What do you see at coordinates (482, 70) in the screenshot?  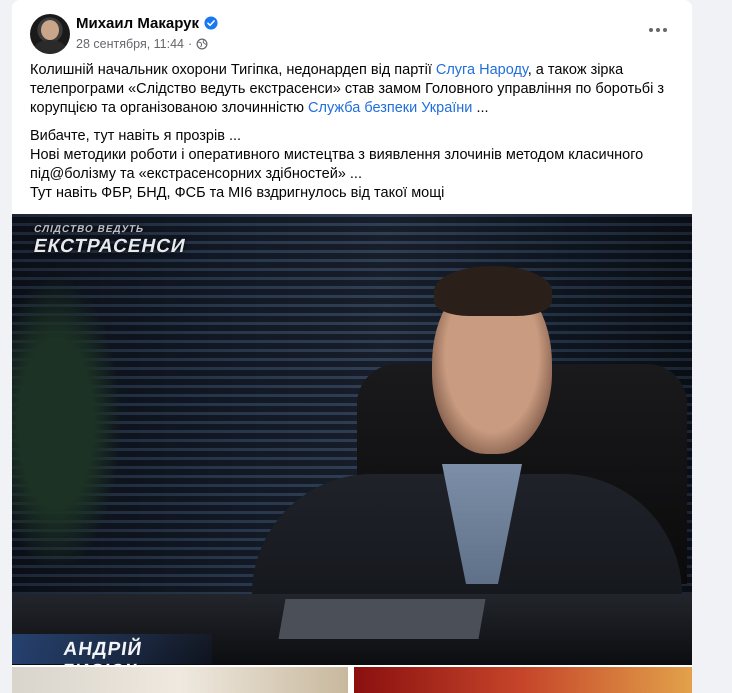 I see `link-sluga-narodu: Слуга Народу` at bounding box center [482, 70].